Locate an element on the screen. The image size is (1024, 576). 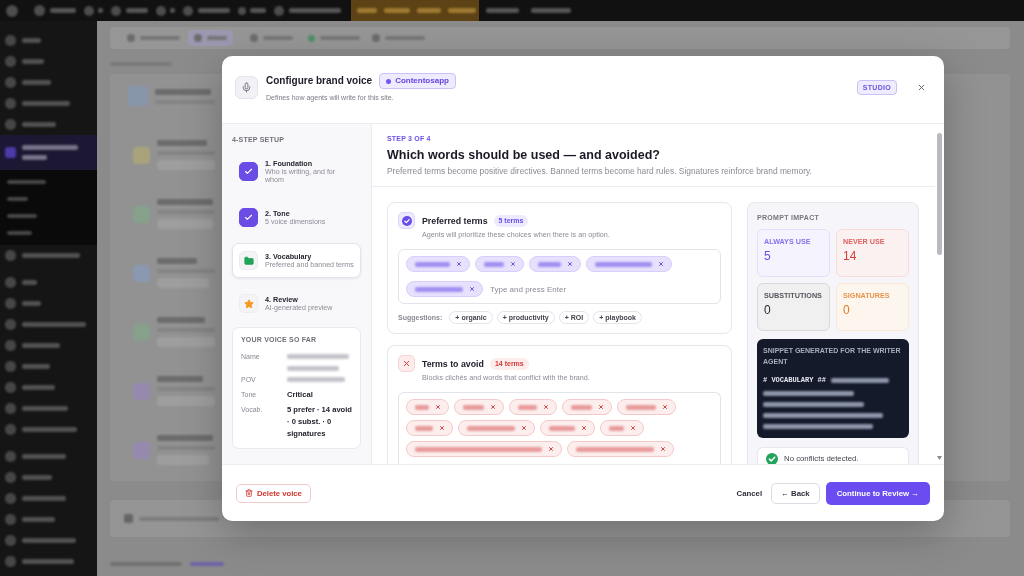
trash-icon is located at coordinates (249, 493).